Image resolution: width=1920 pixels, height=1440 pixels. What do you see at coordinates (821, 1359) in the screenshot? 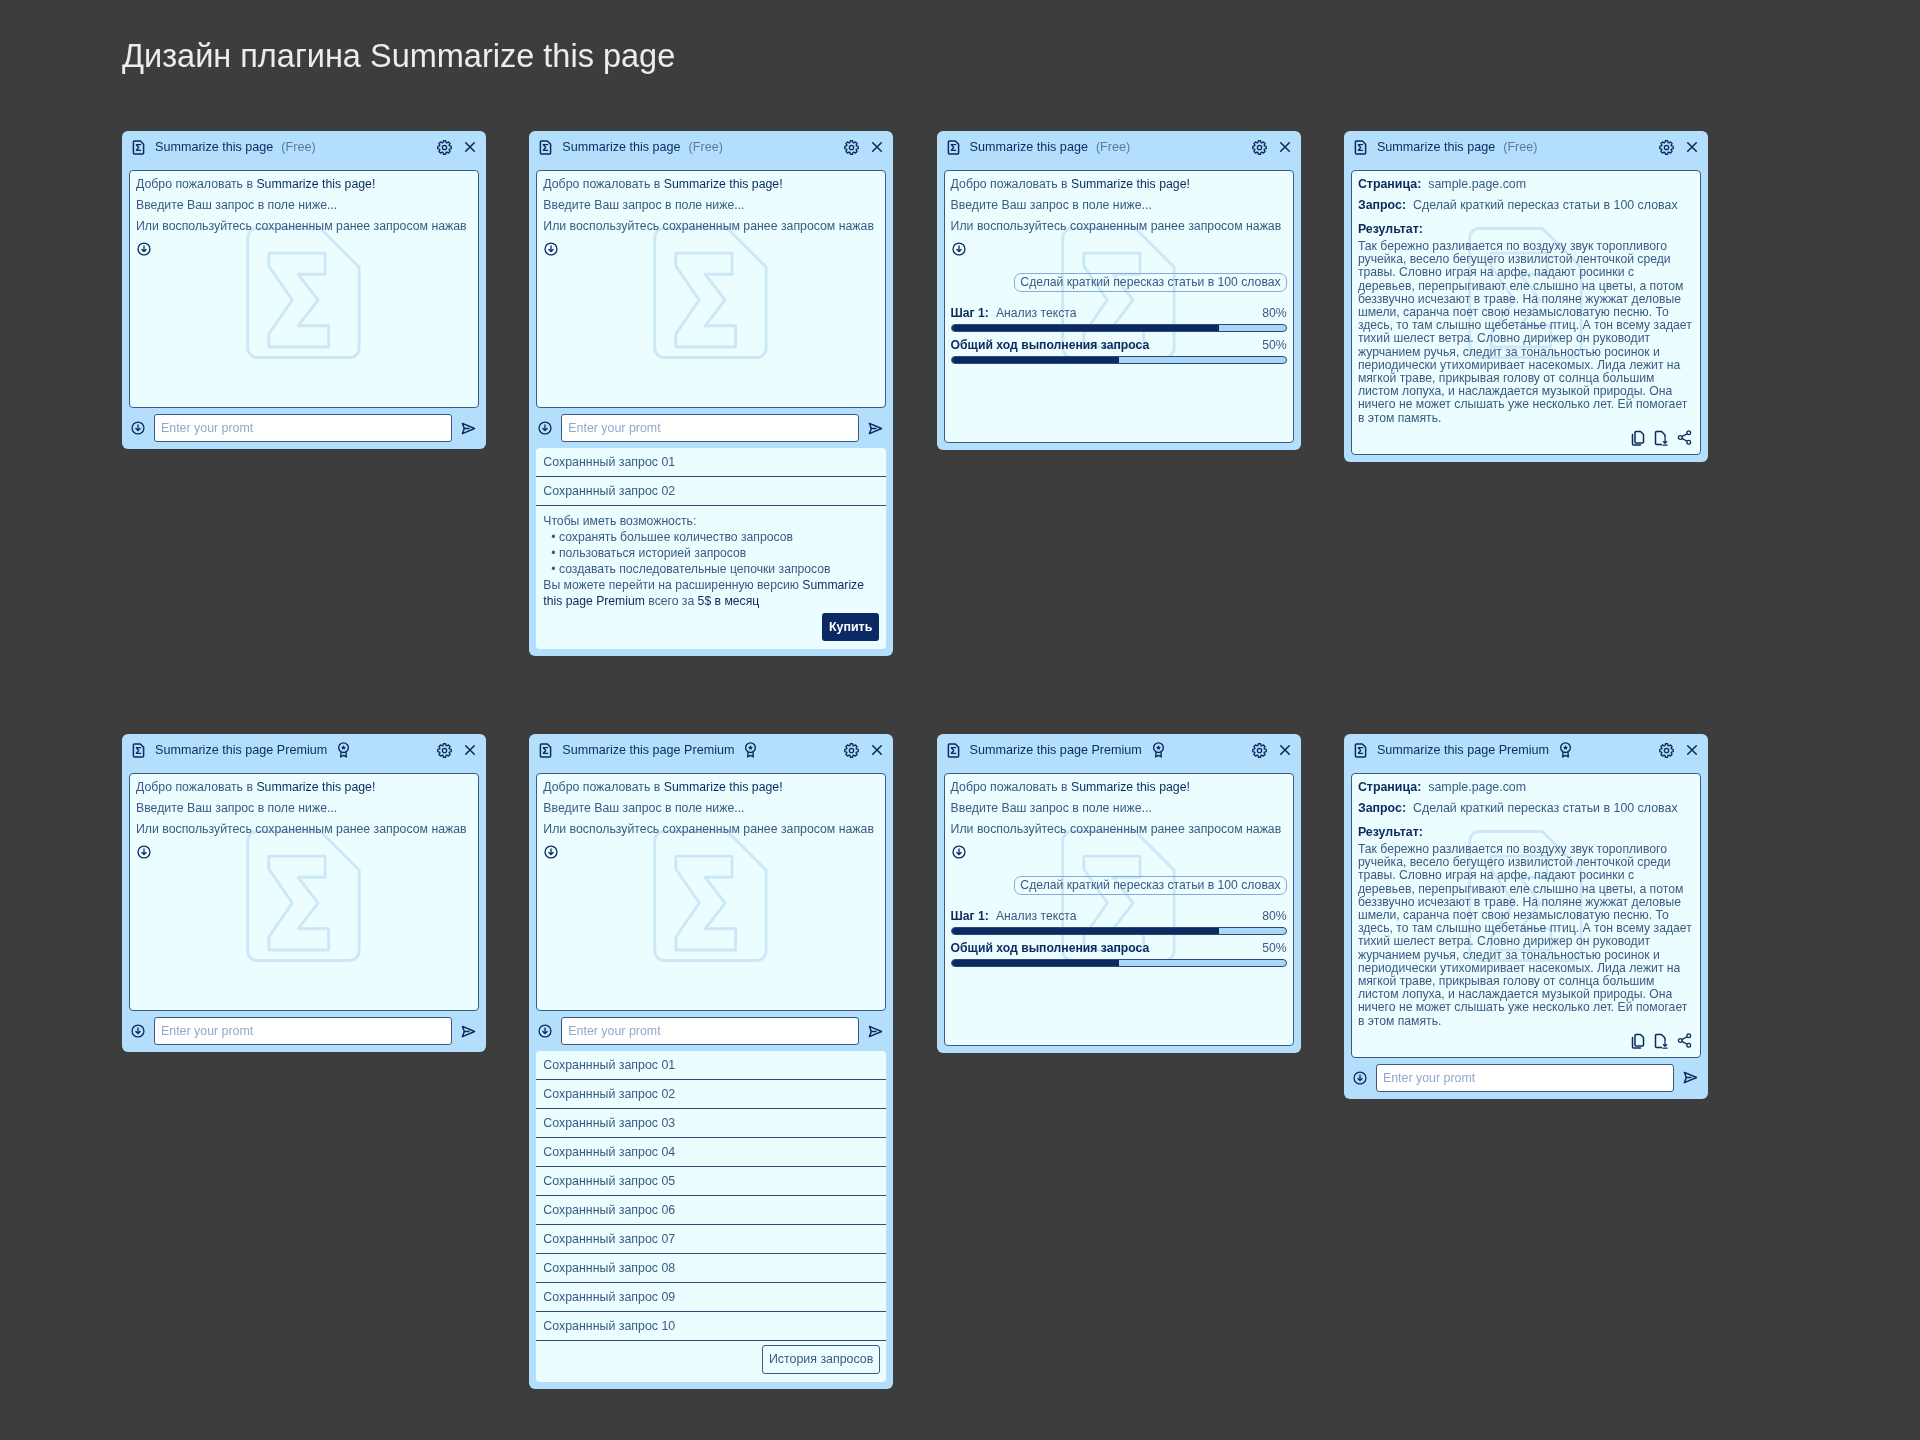
I see `history-button: История запросов` at bounding box center [821, 1359].